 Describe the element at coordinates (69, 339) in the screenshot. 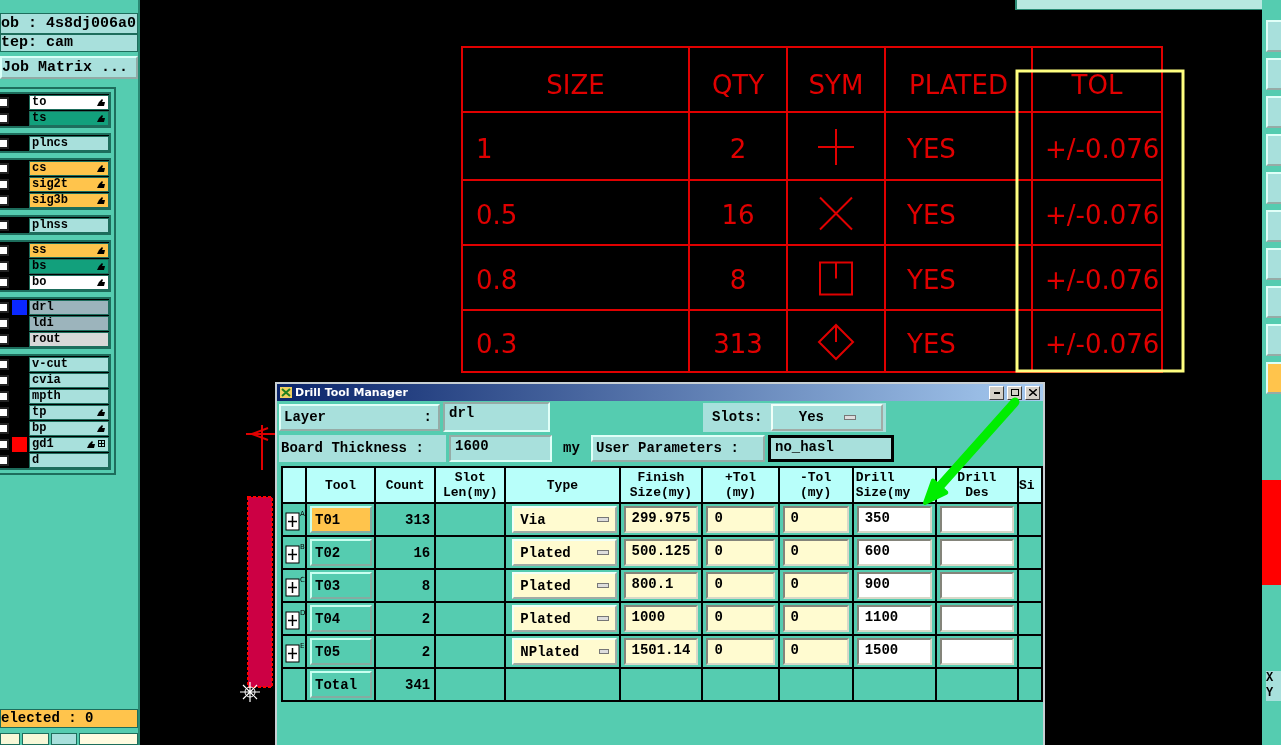

I see `layer-name: rout` at that location.